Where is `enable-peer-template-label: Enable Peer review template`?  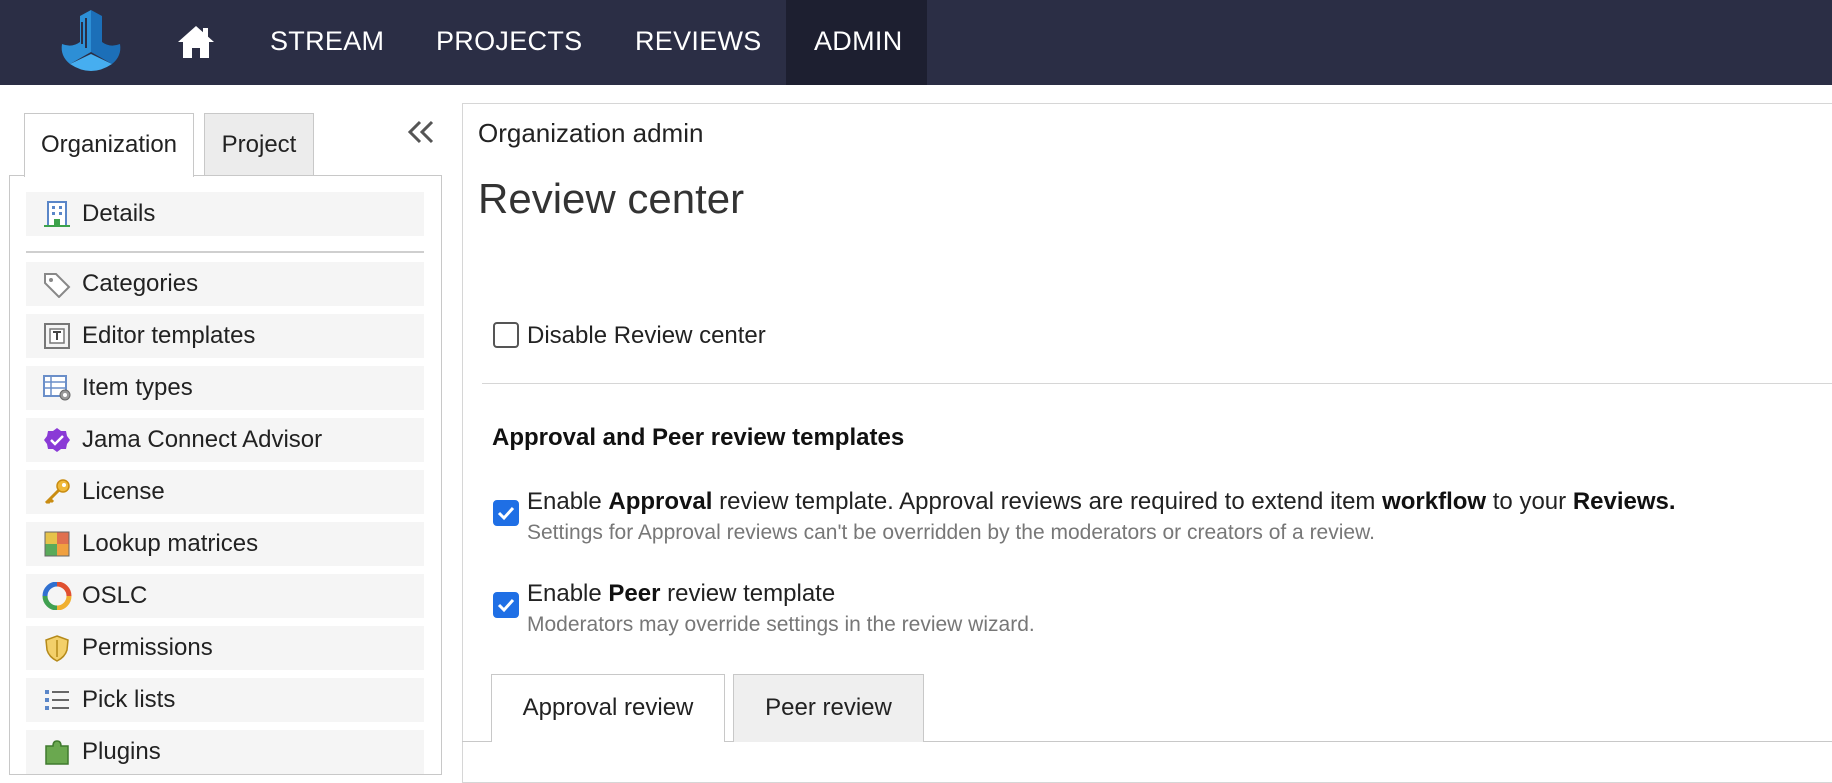 enable-peer-template-label: Enable Peer review template is located at coordinates (681, 594).